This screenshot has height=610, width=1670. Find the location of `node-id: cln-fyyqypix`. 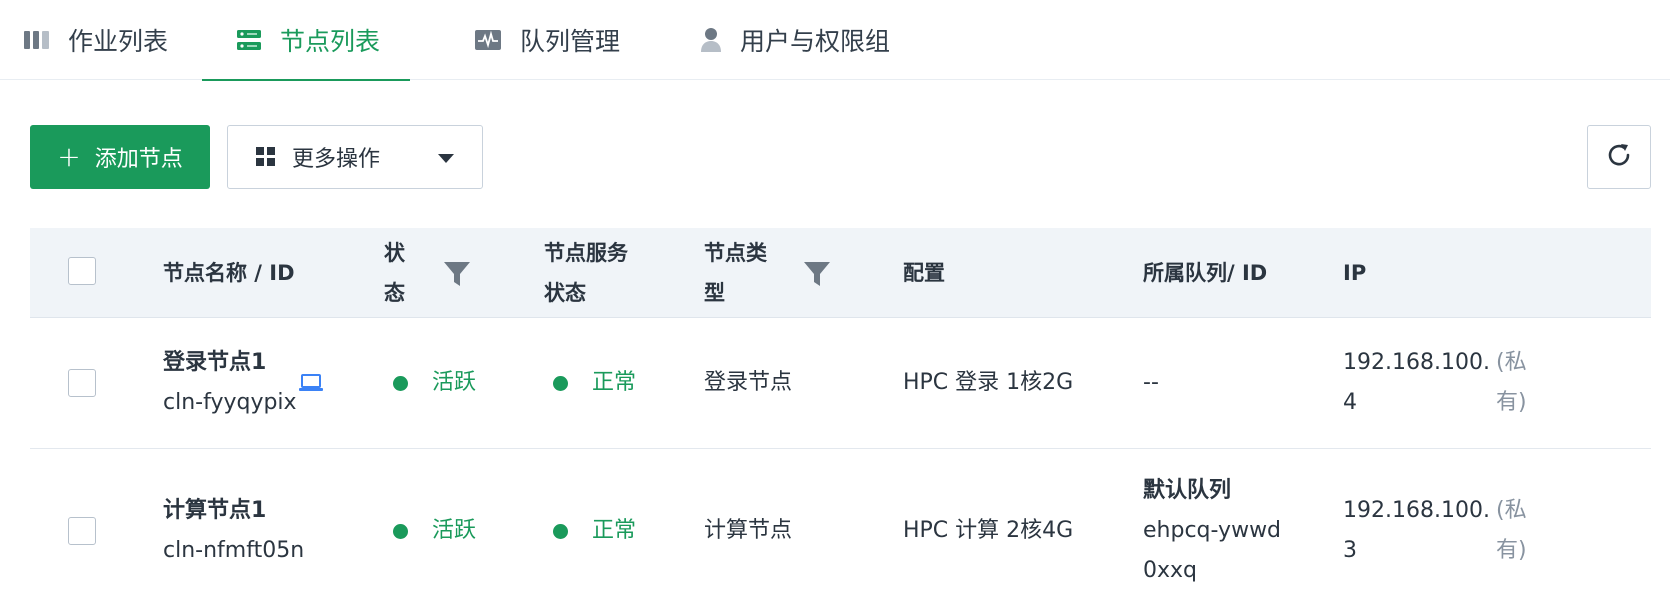

node-id: cln-fyyqypix is located at coordinates (230, 402).